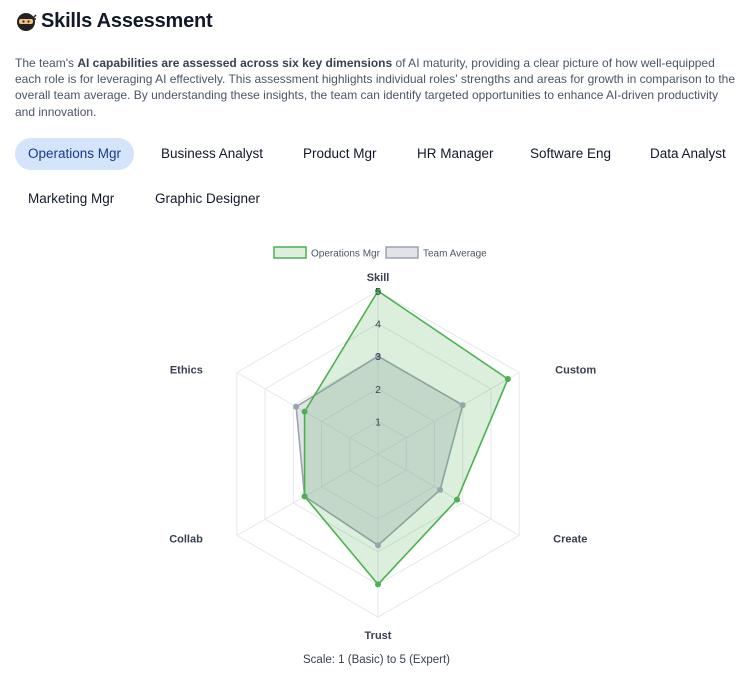  Describe the element at coordinates (455, 254) in the screenshot. I see `legend-label: Team Average` at that location.